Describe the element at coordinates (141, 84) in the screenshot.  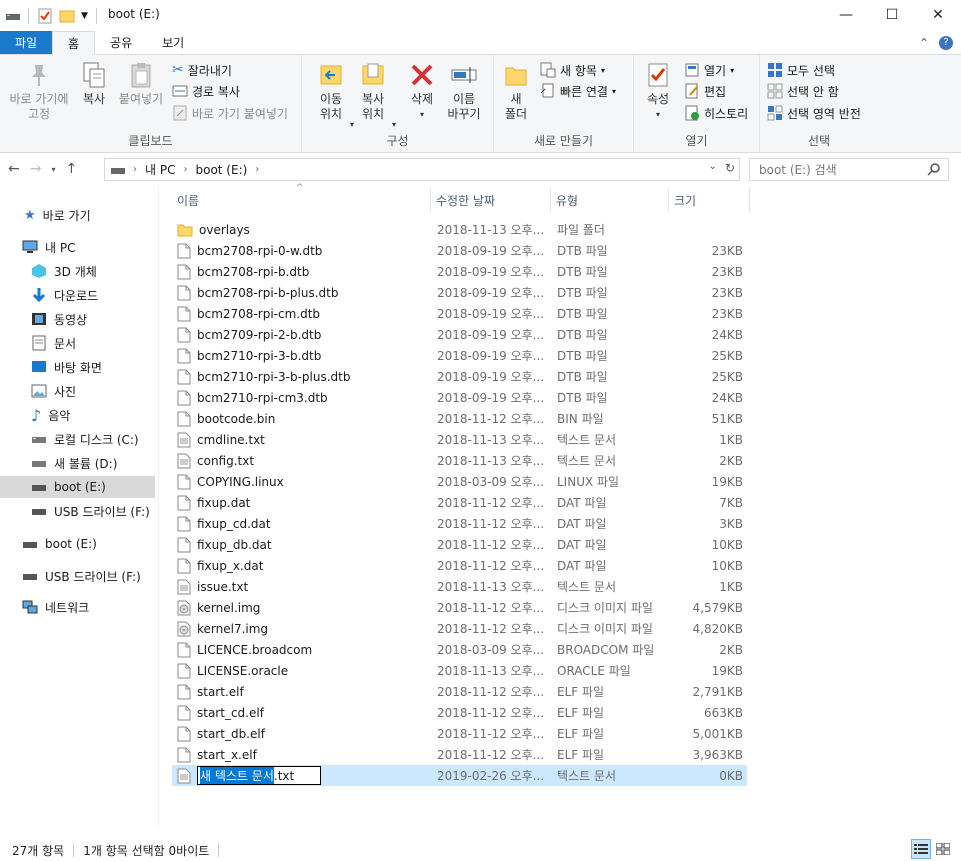
I see `paste-button: 붙여넣기` at that location.